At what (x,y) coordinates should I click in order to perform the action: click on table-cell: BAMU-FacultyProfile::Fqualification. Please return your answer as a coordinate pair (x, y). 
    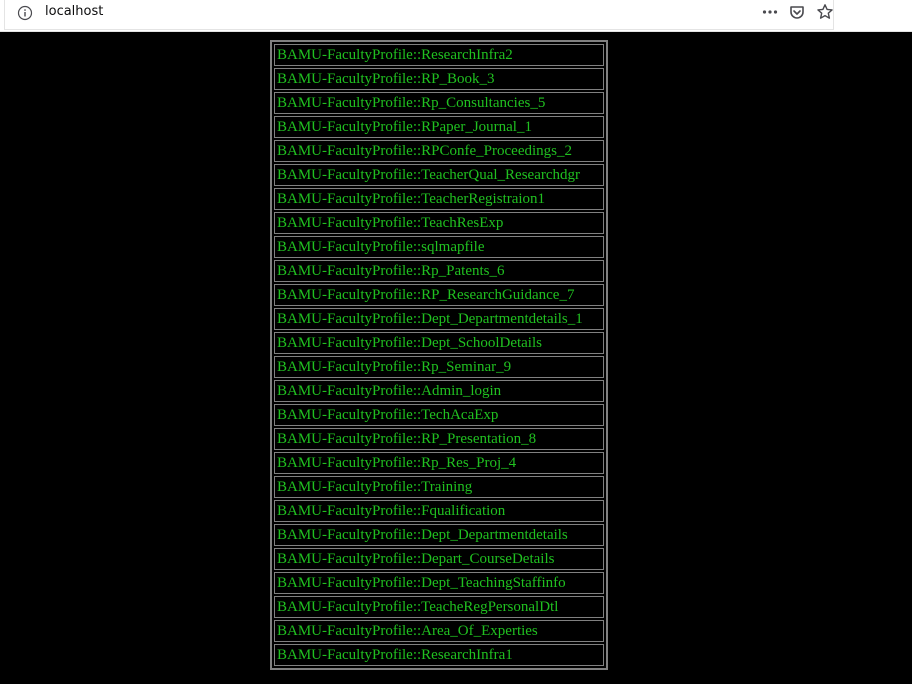
    Looking at the image, I should click on (439, 511).